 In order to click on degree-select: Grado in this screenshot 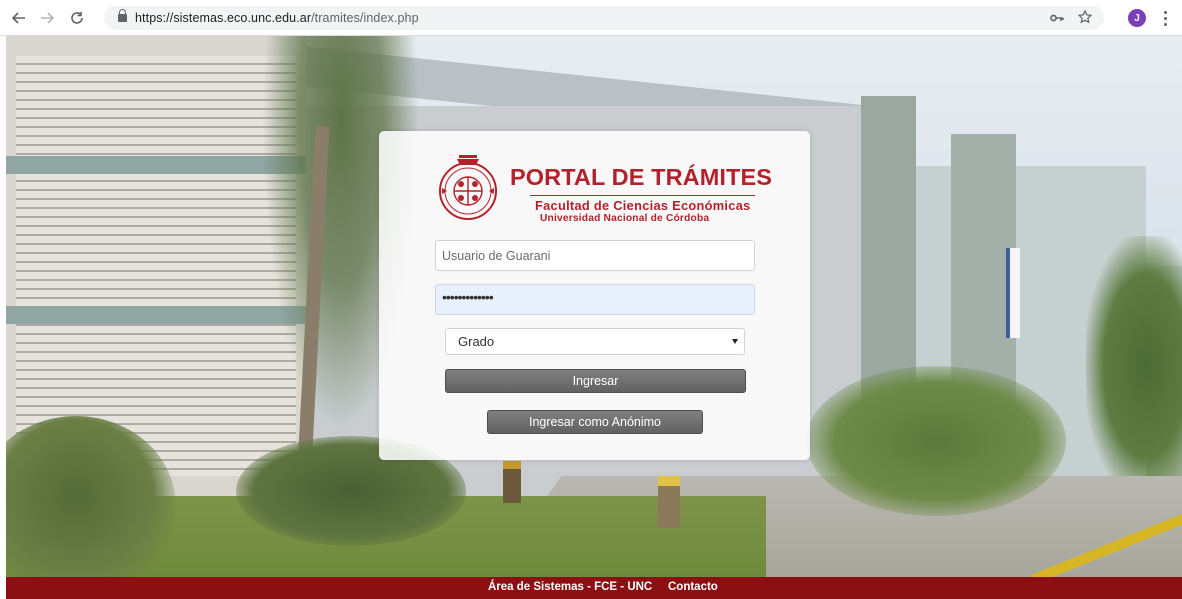, I will do `click(595, 341)`.